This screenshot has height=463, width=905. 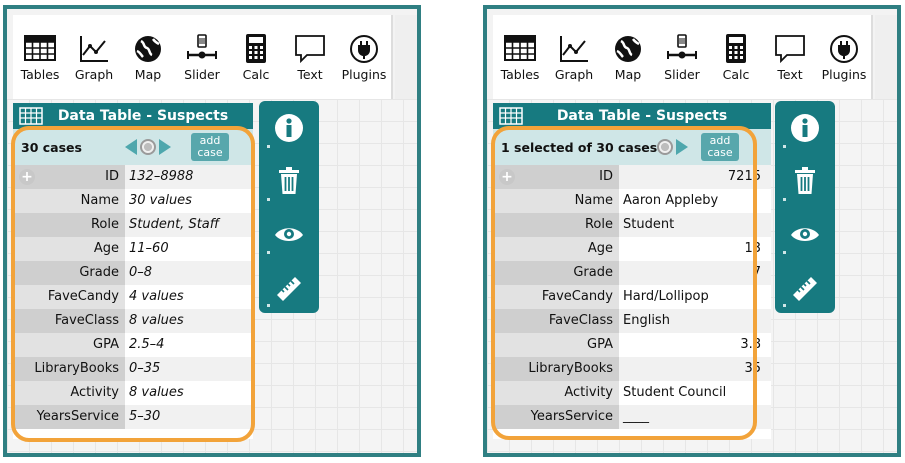 I want to click on attribute-row: GPA 2.5–4, so click(x=133, y=345).